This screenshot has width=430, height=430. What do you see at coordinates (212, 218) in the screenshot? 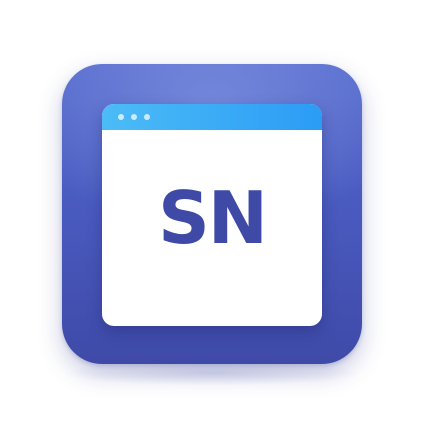
I see `app-monogram: SN` at bounding box center [212, 218].